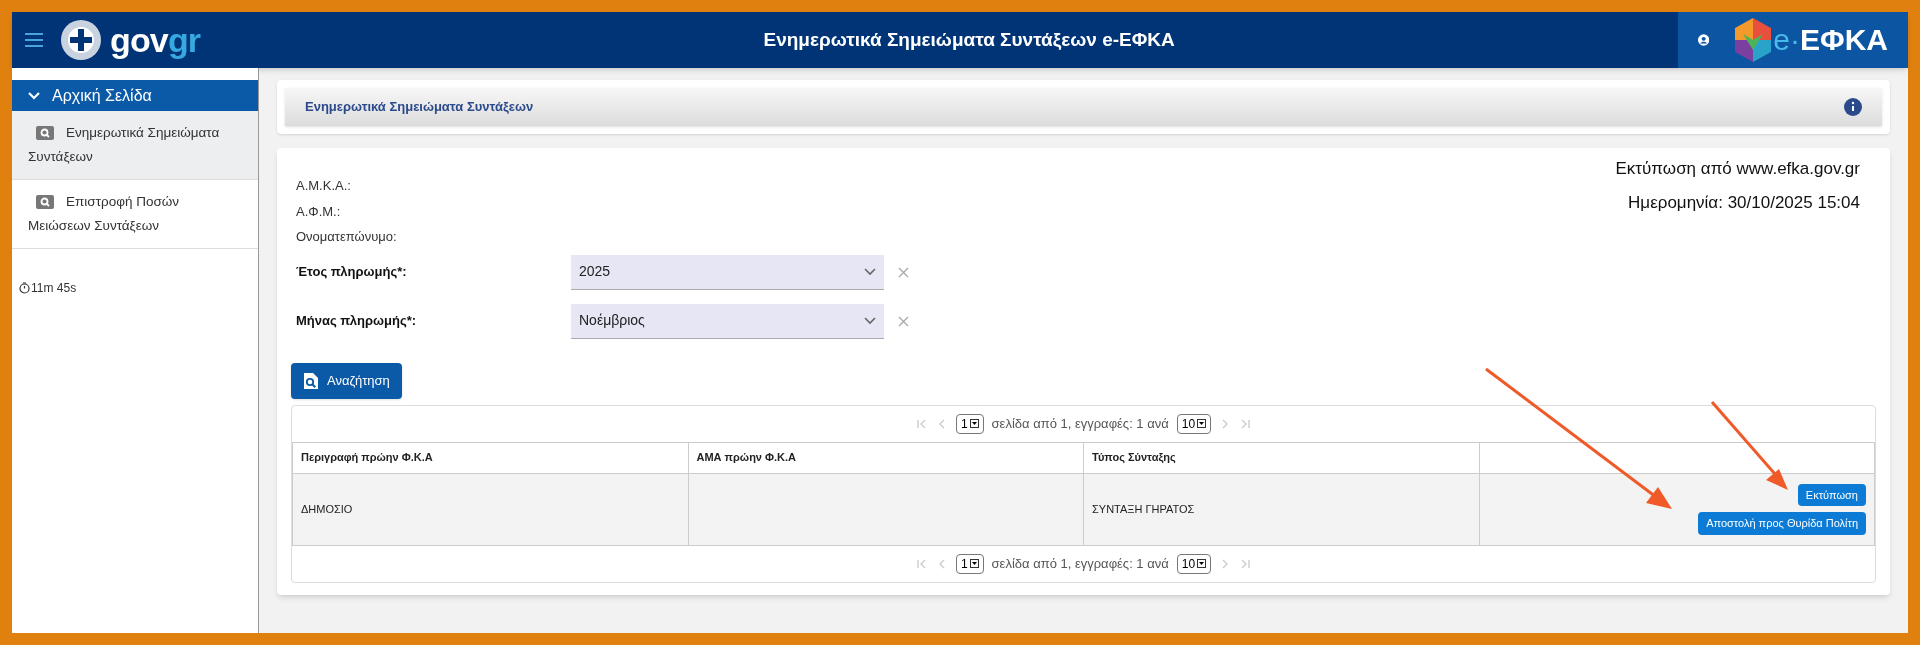 This screenshot has width=1920, height=645. What do you see at coordinates (1281, 509) in the screenshot?
I see `table-cell: ΣΥΝΤΑΞΗ ΓΗΡΑΤΟΣ` at bounding box center [1281, 509].